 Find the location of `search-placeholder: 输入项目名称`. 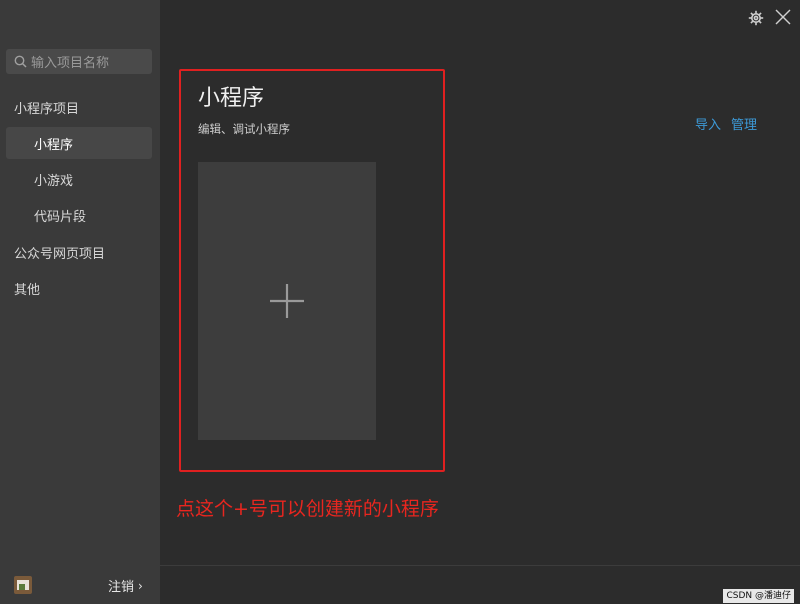

search-placeholder: 输入项目名称 is located at coordinates (70, 63).